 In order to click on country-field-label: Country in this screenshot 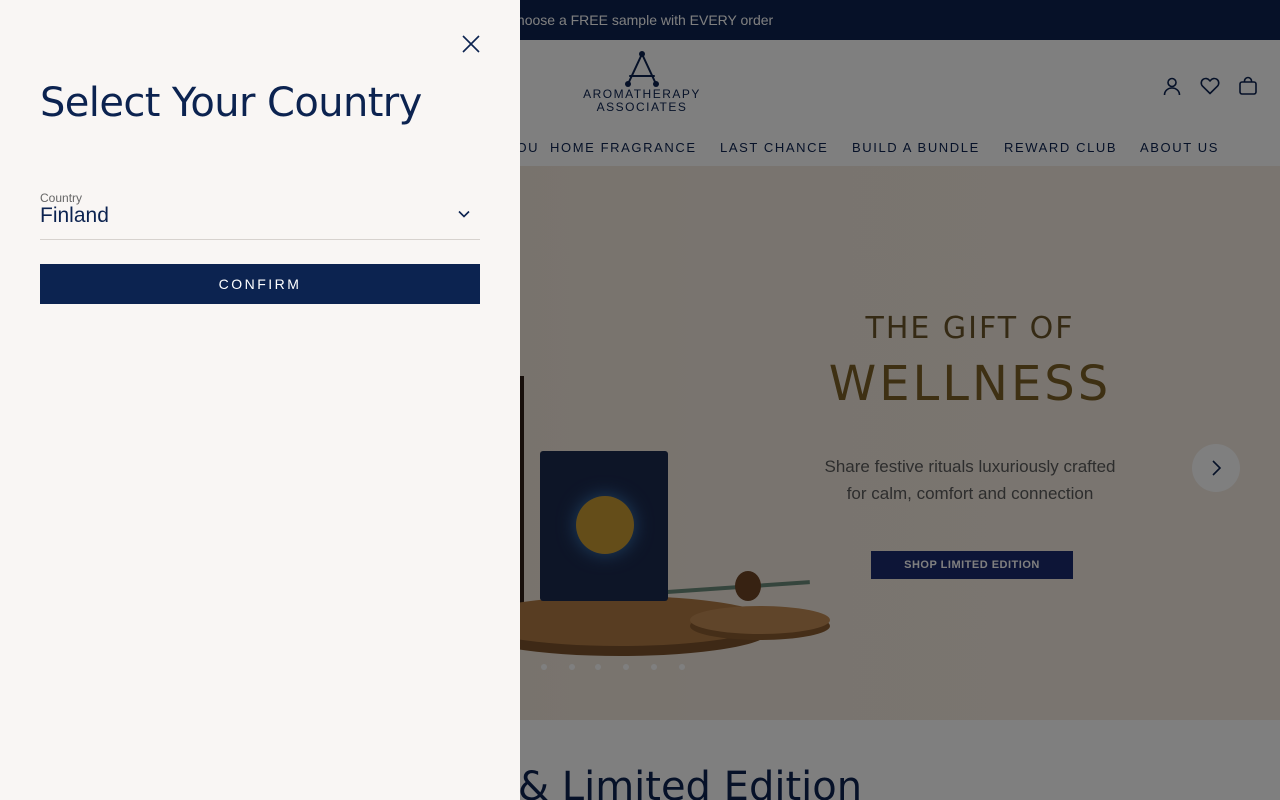, I will do `click(61, 198)`.